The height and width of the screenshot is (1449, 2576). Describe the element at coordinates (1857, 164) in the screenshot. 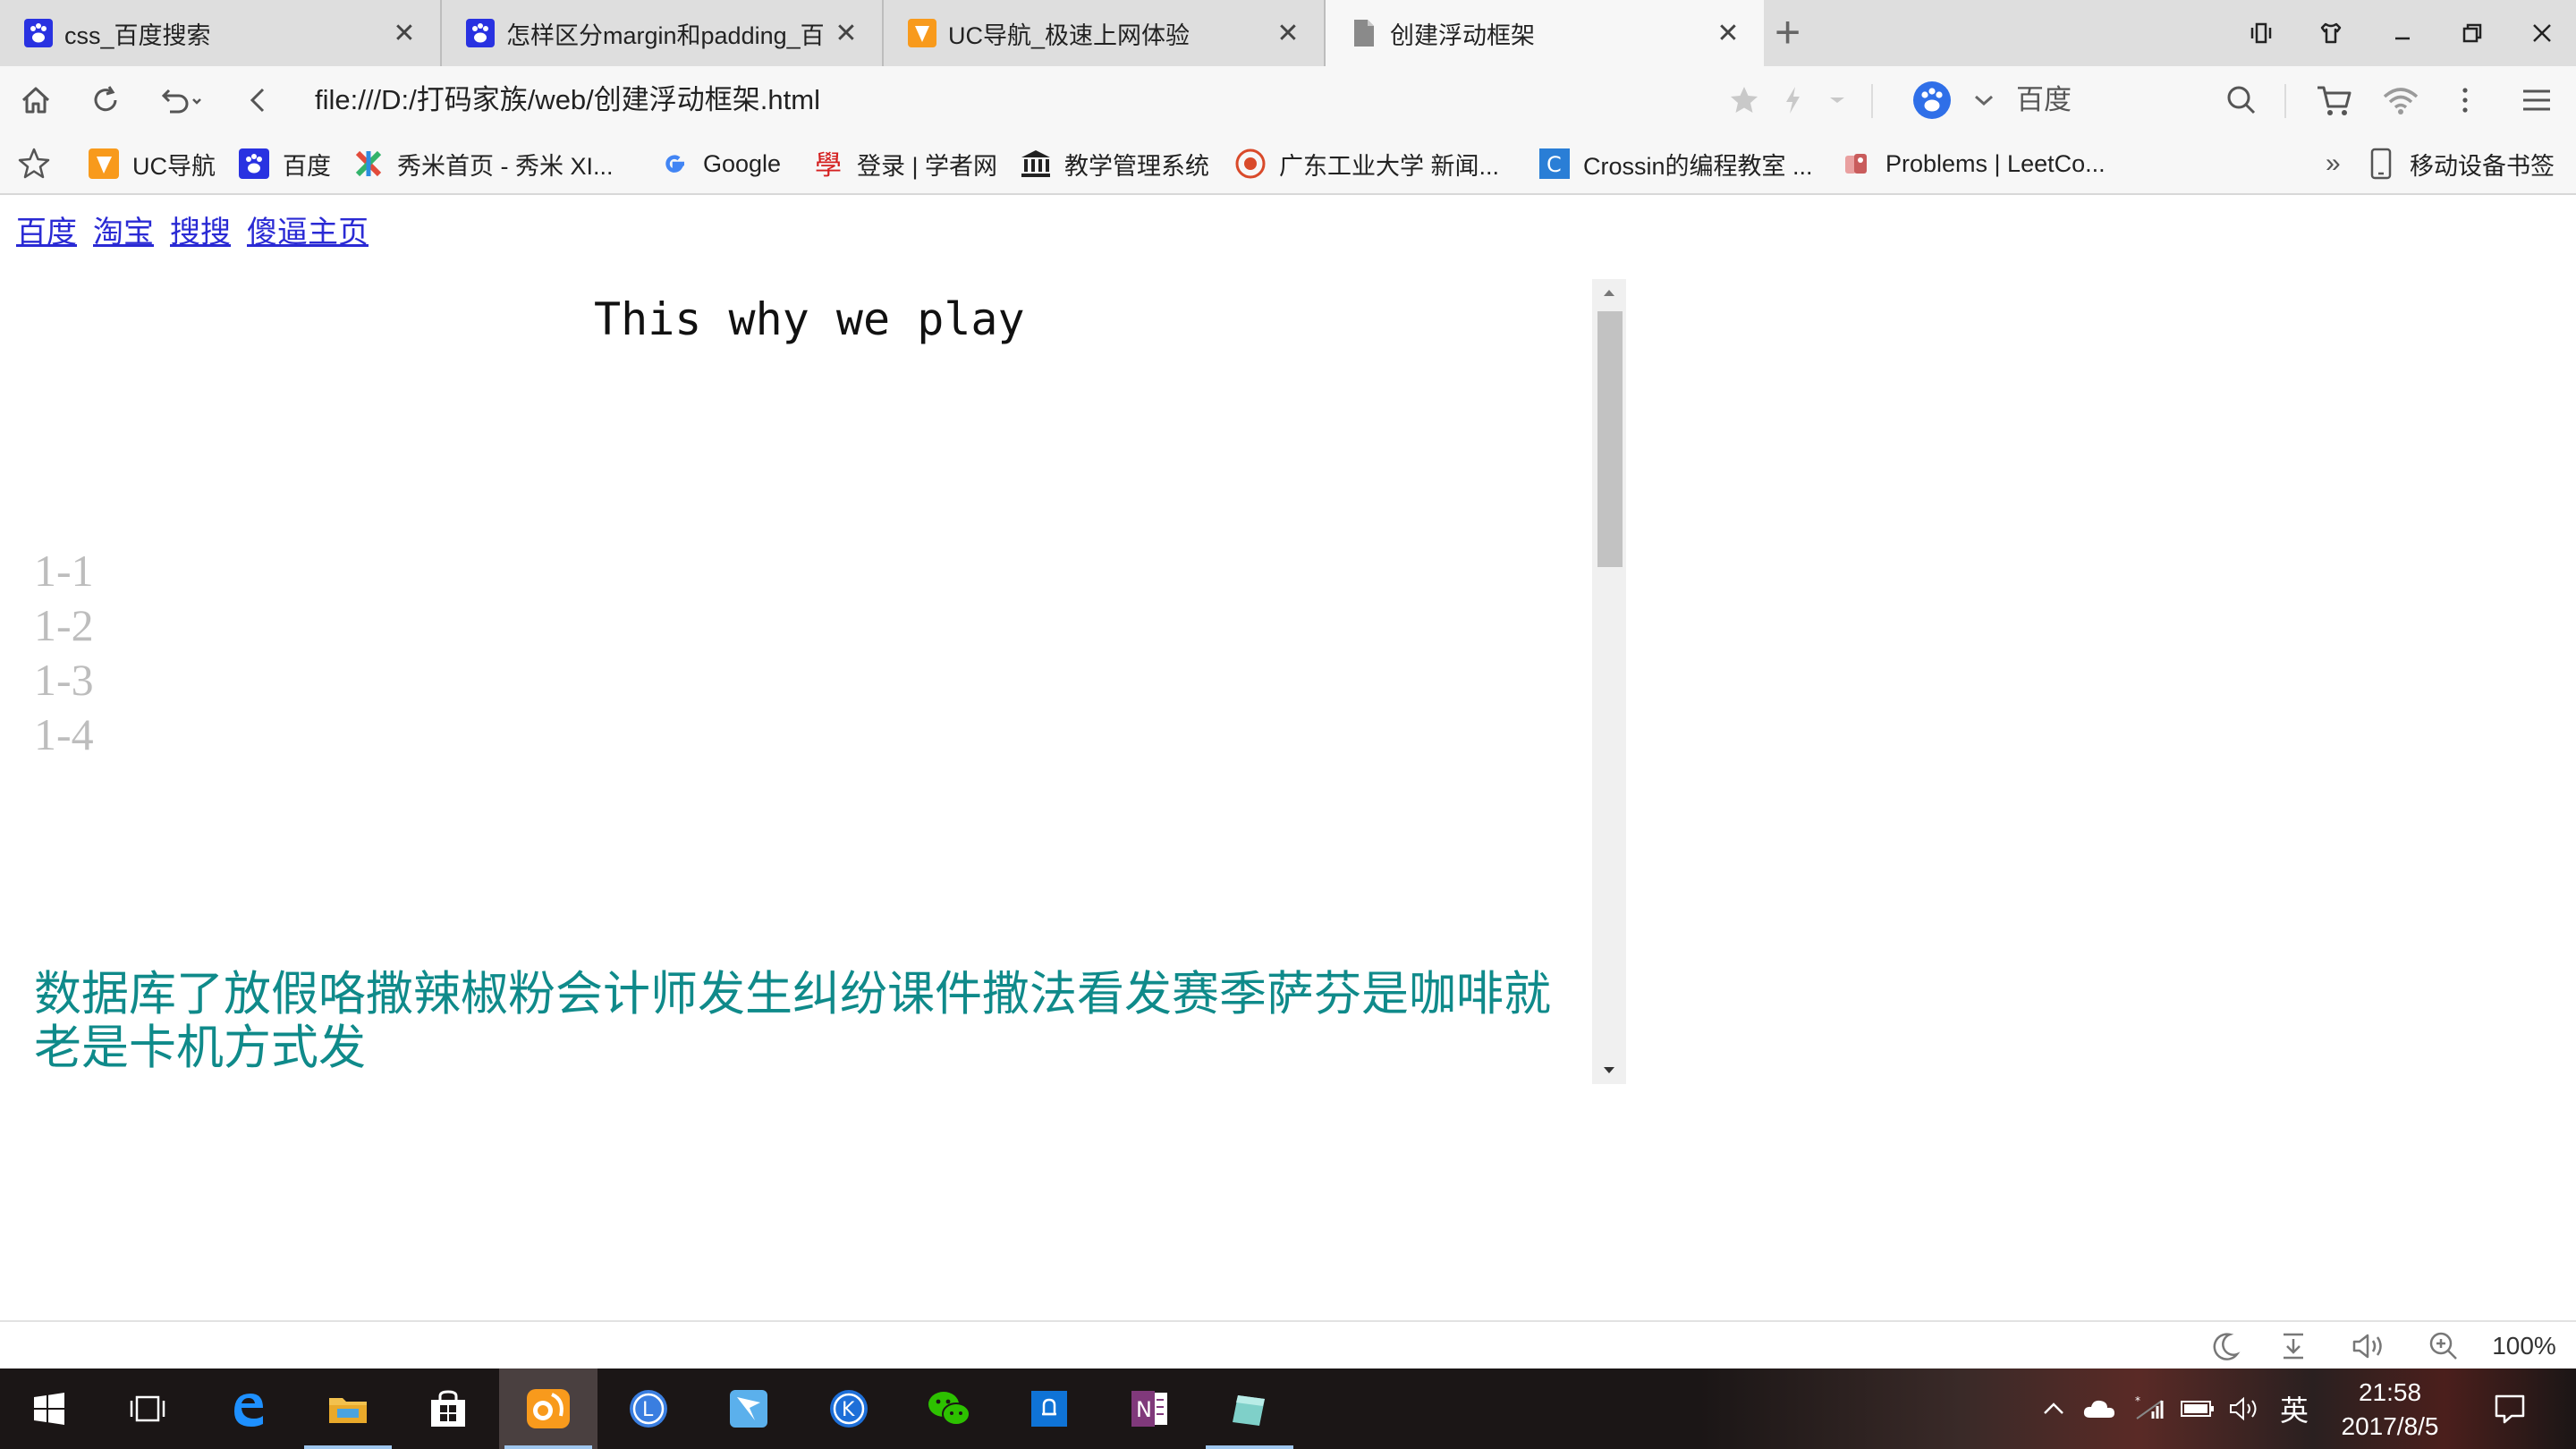

I see `leetcode-icon` at that location.